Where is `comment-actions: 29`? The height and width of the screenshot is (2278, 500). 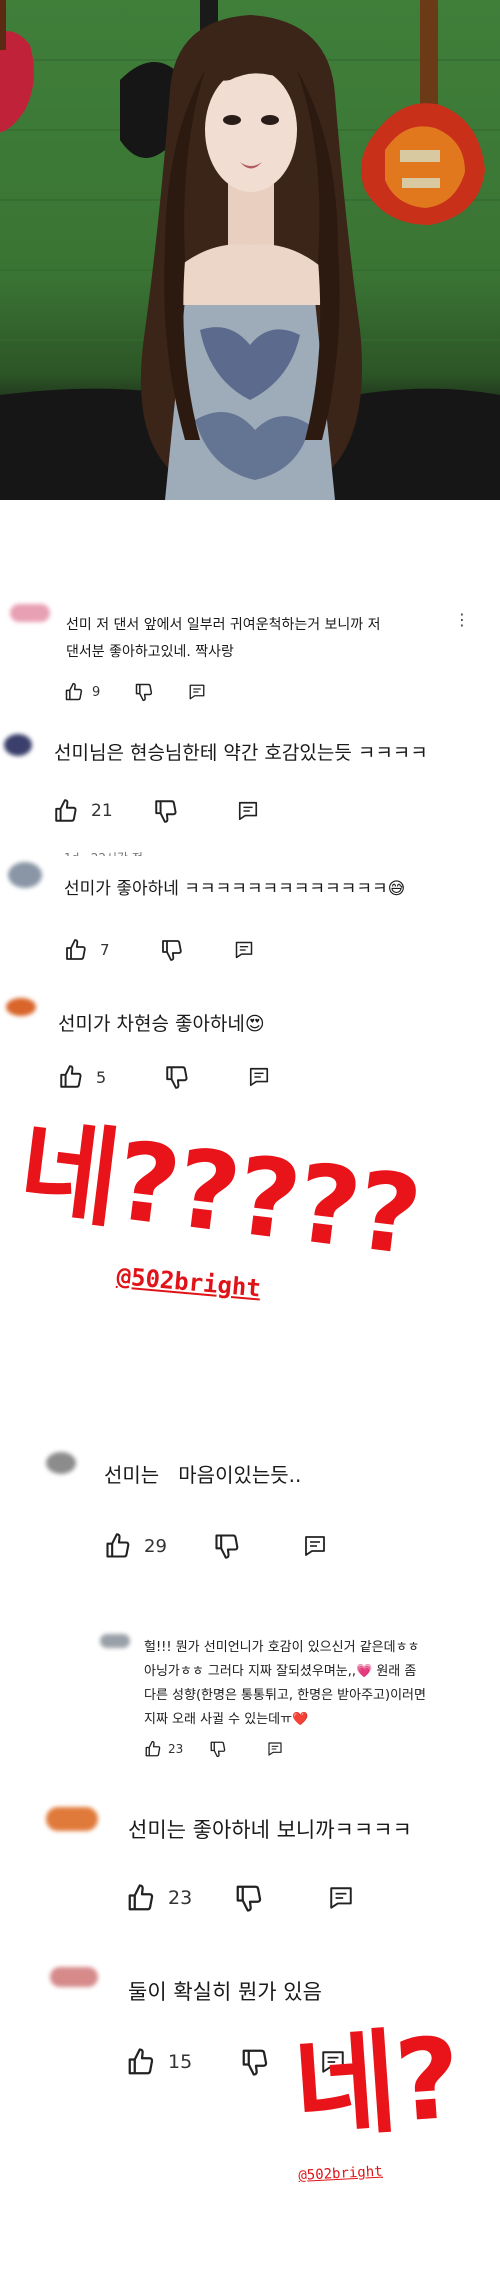 comment-actions: 29 is located at coordinates (215, 1546).